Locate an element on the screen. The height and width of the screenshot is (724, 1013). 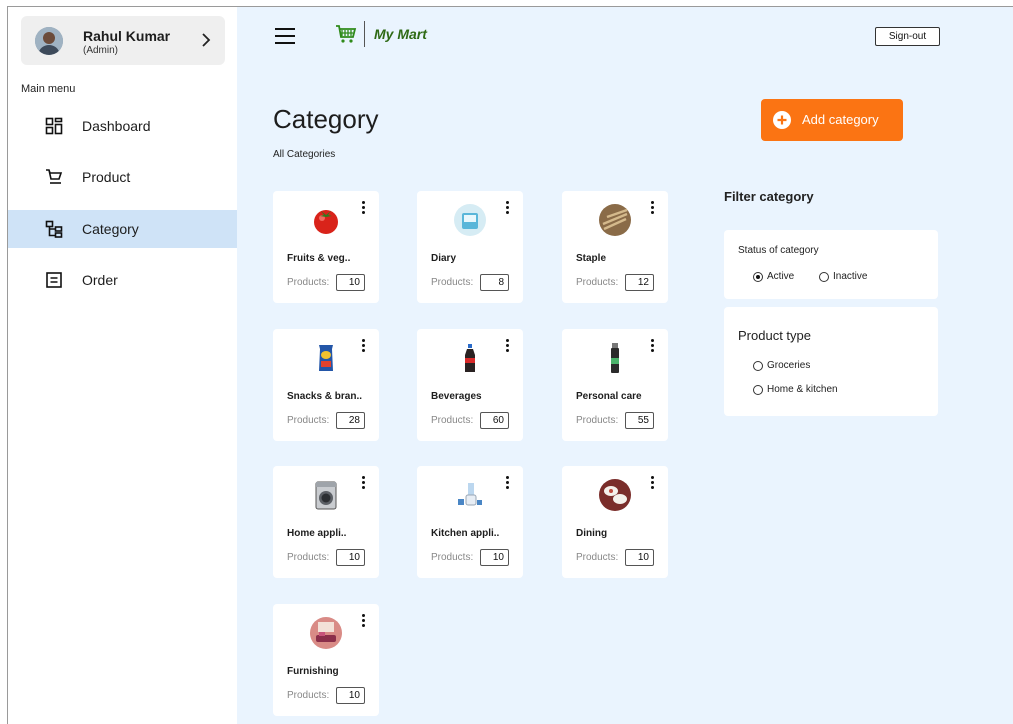
sidebar-item-dashboard: Dashboard is located at coordinates (122, 126).